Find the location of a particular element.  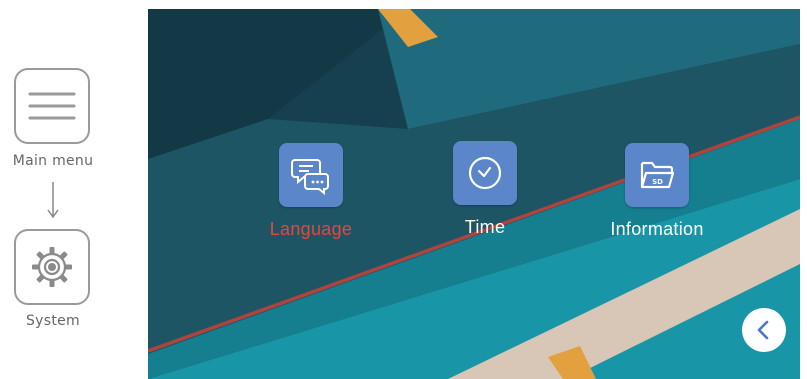

time-label: Time is located at coordinates (485, 227).